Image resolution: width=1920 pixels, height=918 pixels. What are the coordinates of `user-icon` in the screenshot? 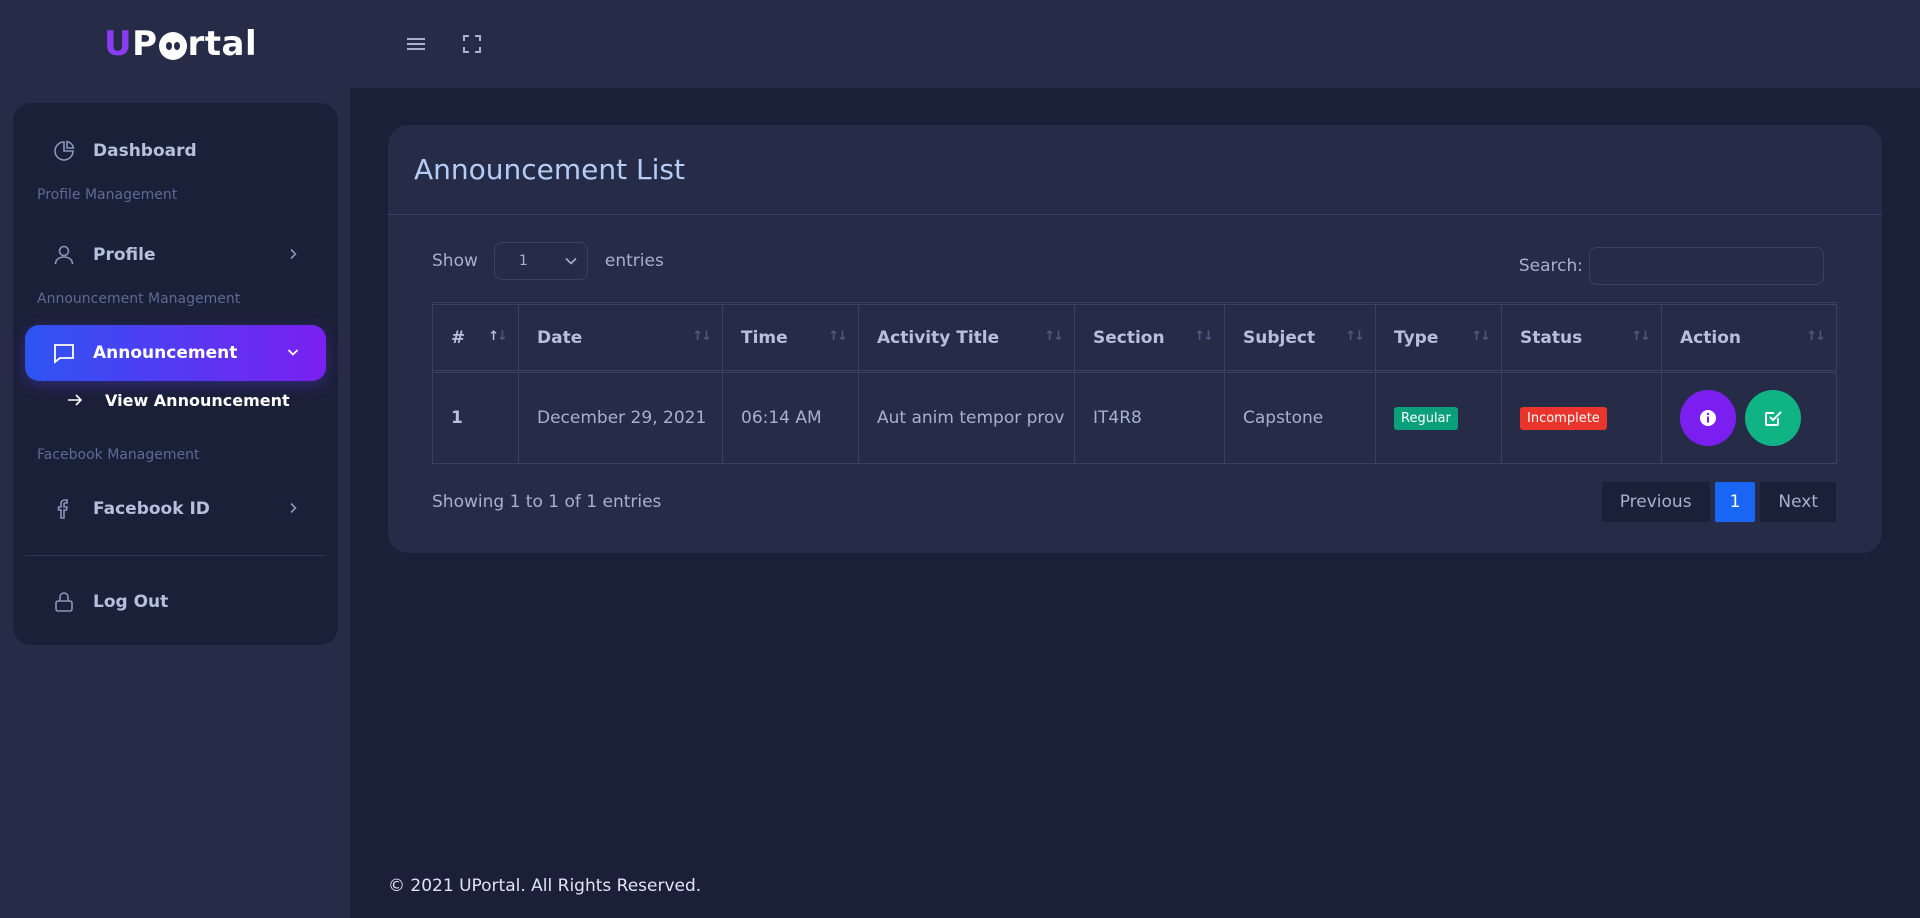 It's located at (64, 255).